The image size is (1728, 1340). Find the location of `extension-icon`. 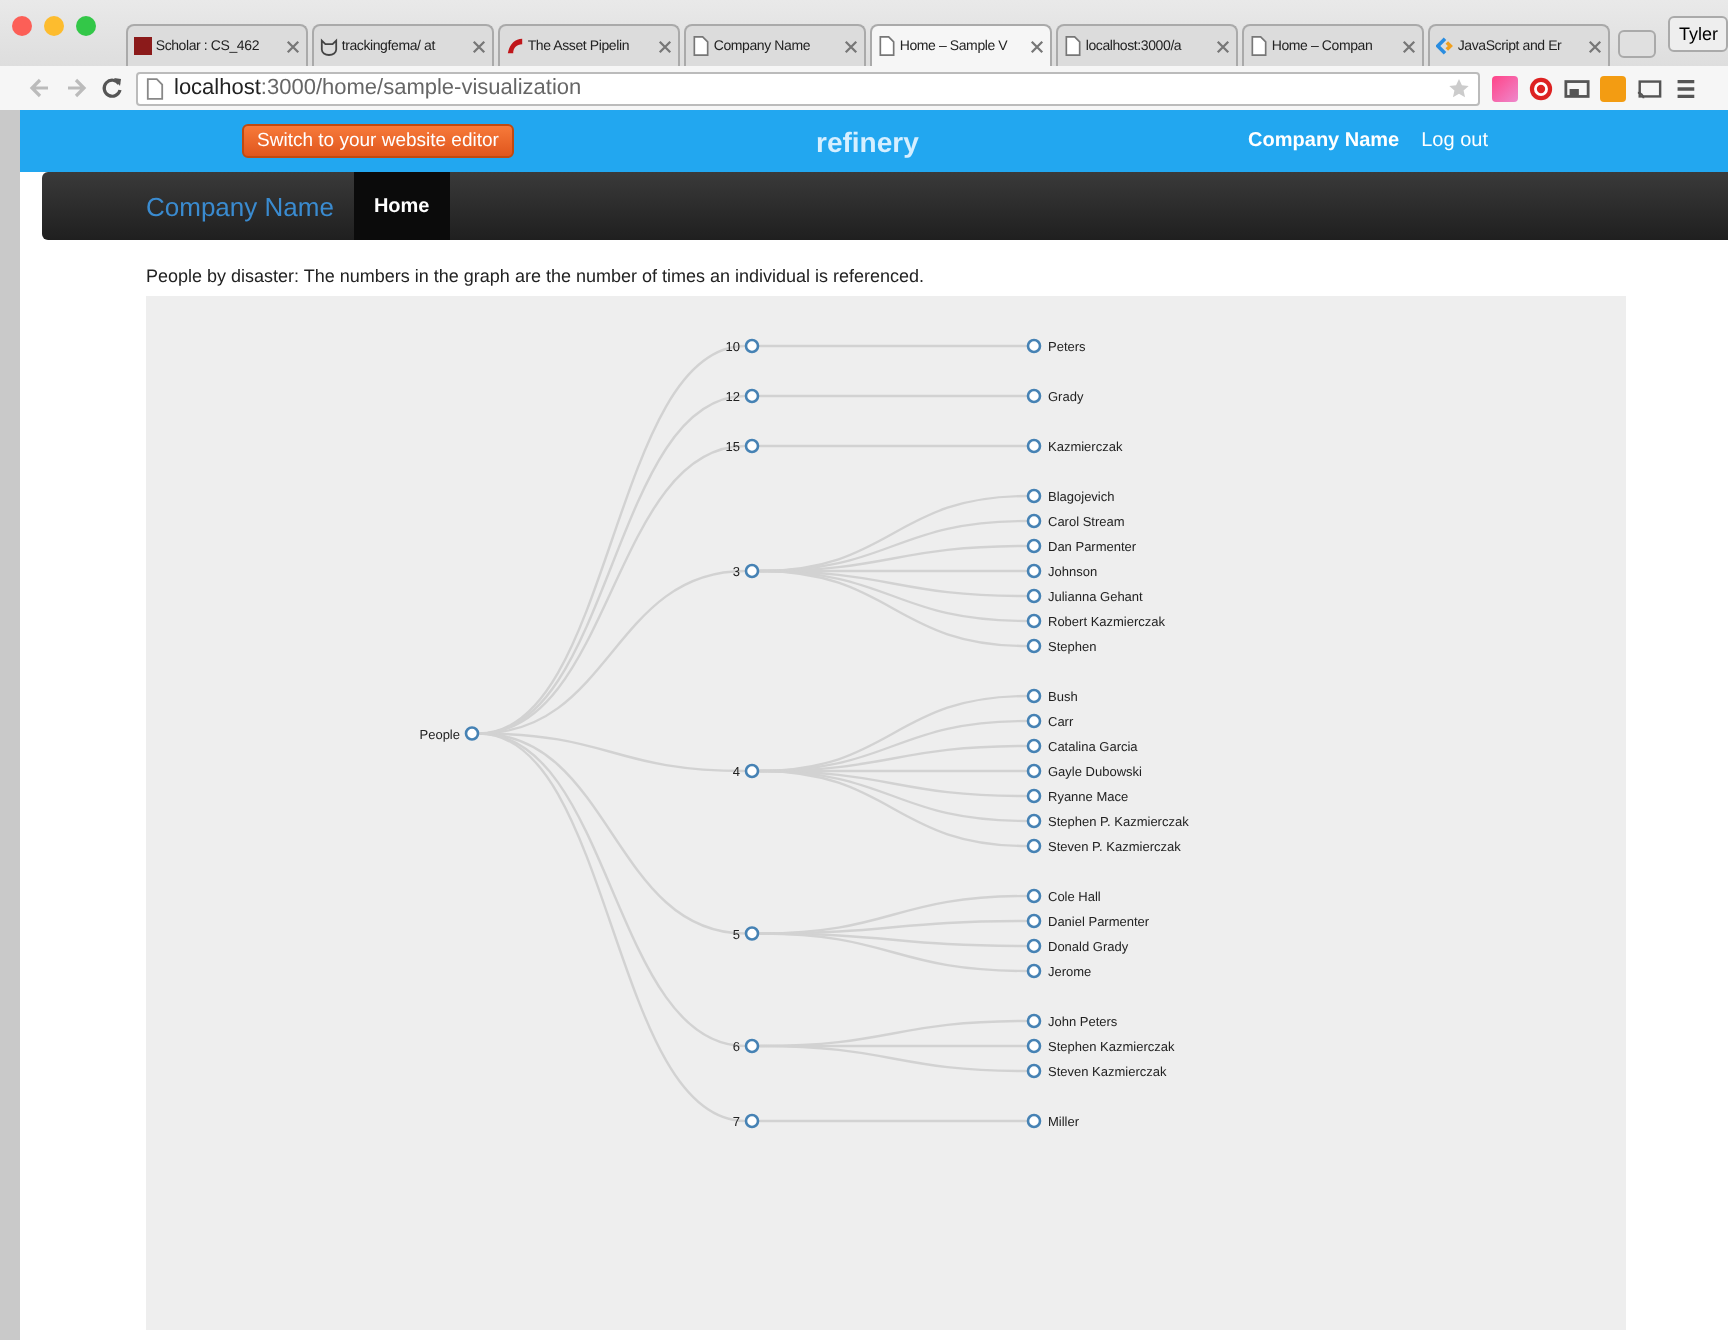

extension-icon is located at coordinates (1505, 88).